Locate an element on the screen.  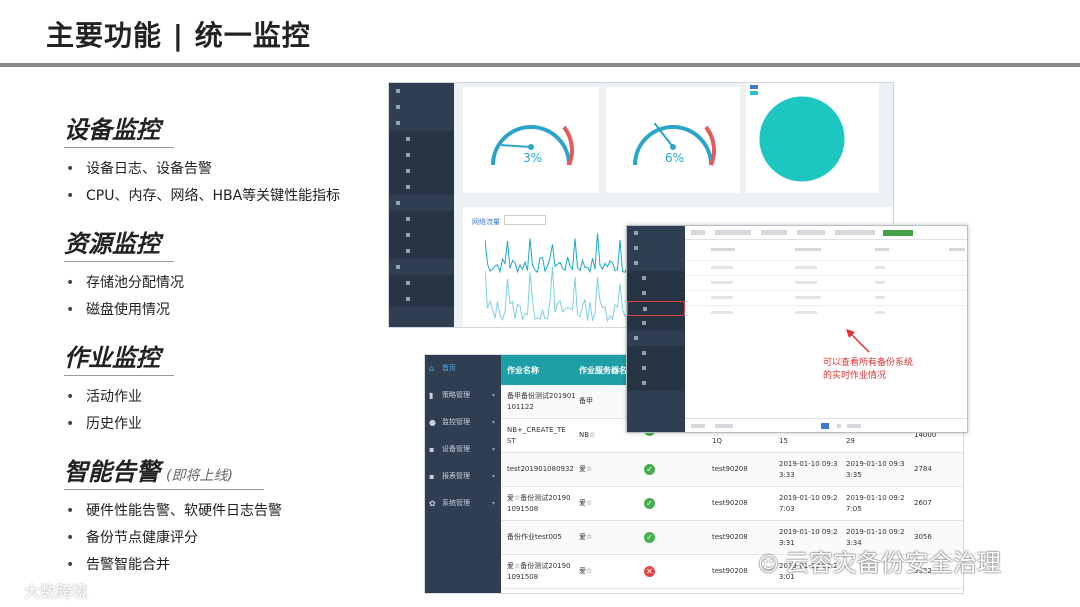
cpu-gauge is located at coordinates (532, 145).